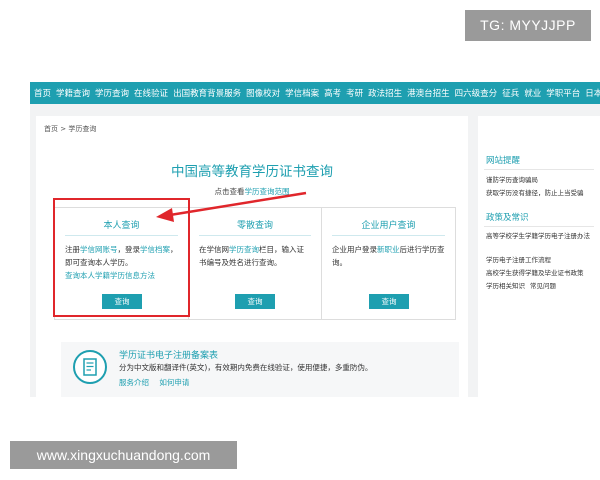  I want to click on red-arrow-icon, so click(231, 206).